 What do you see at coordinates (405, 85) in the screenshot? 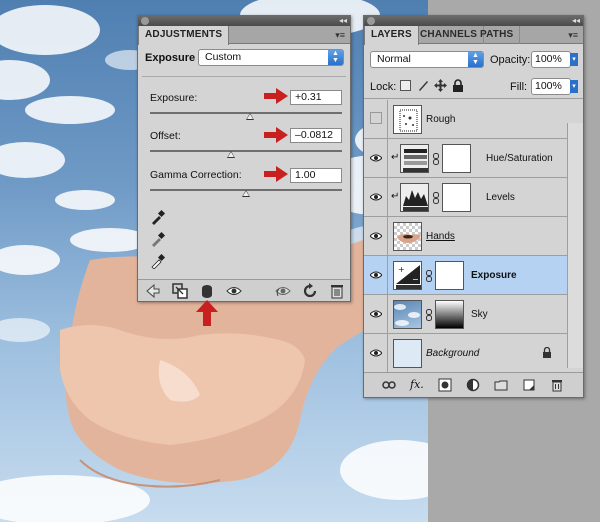
I see `lock-transparent-icon` at bounding box center [405, 85].